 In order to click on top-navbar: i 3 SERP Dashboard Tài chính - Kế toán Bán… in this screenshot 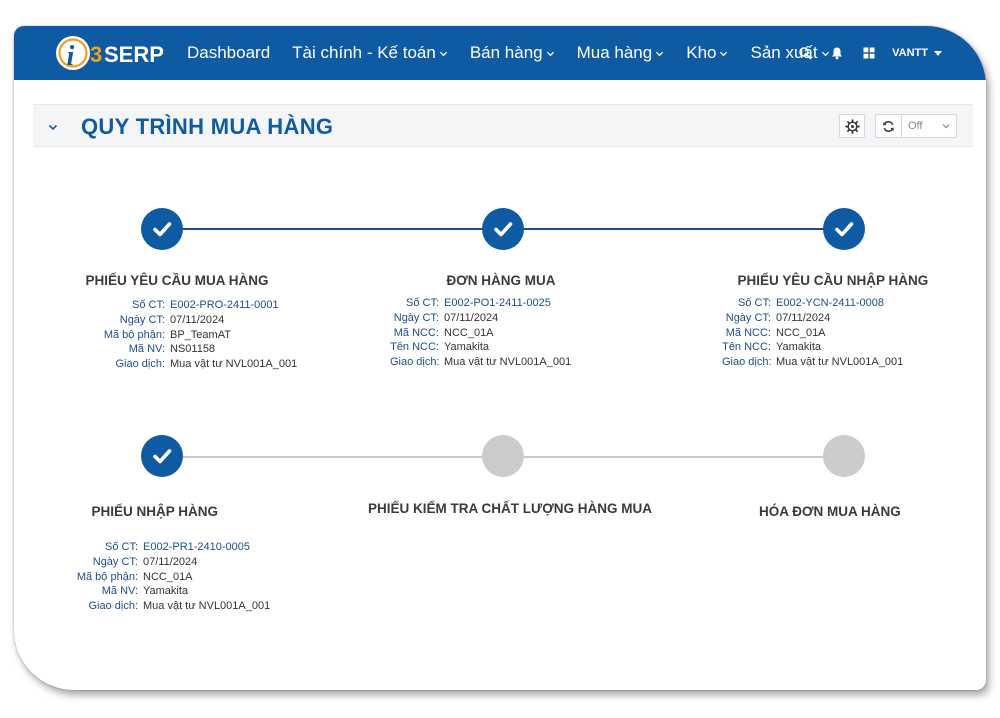, I will do `click(500, 53)`.